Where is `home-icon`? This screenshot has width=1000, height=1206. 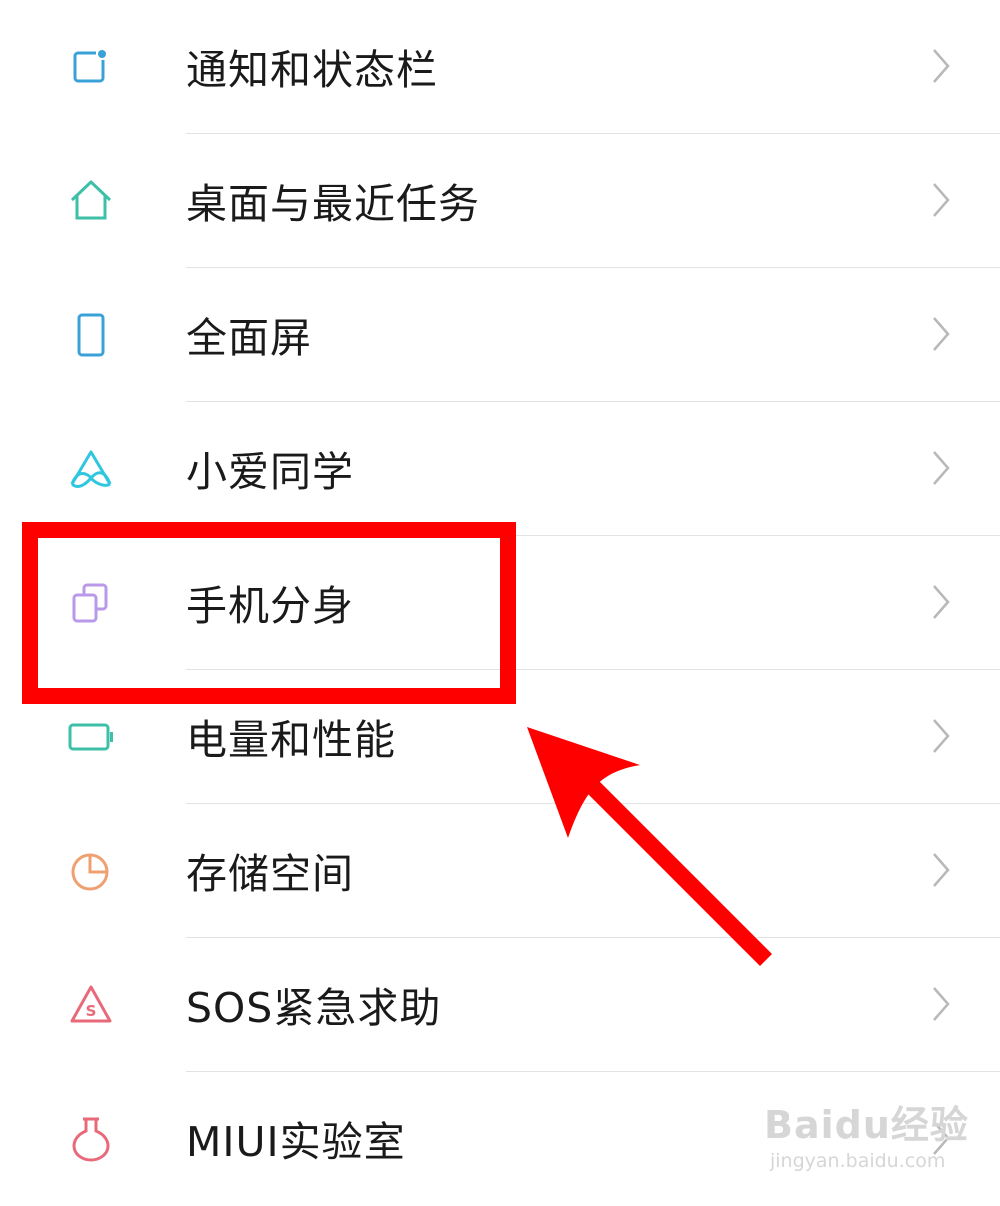
home-icon is located at coordinates (91, 201).